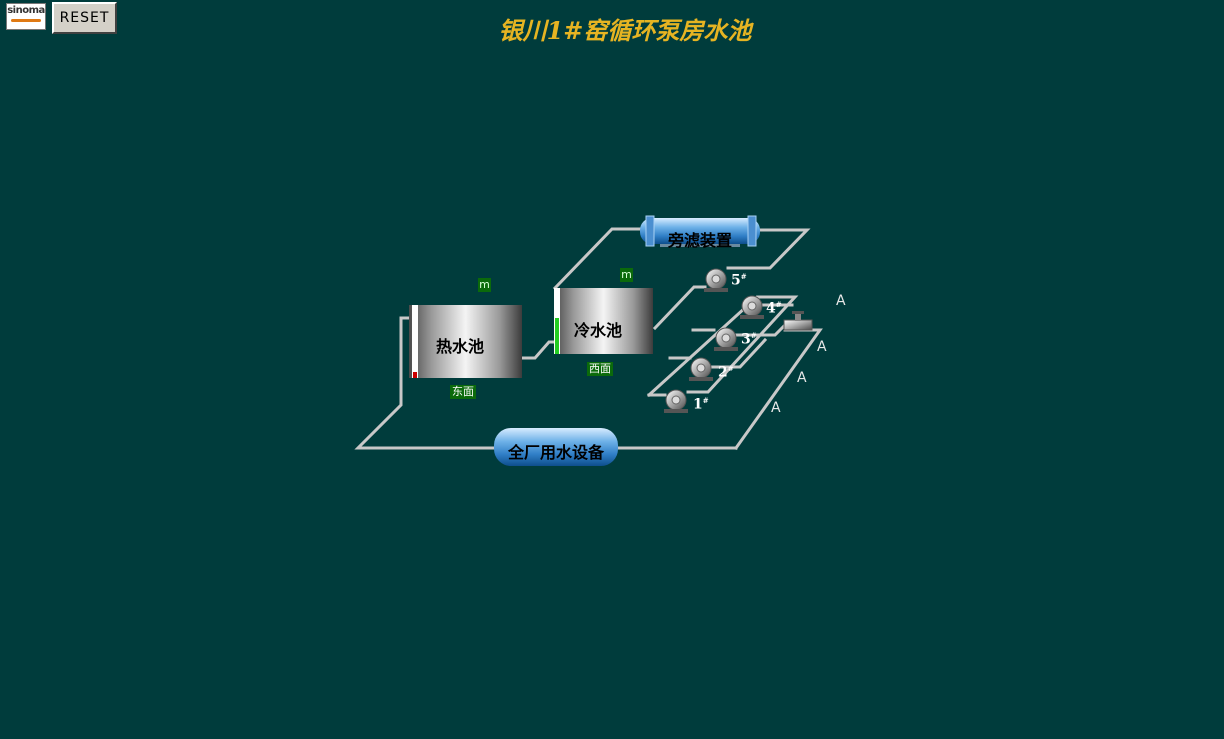  What do you see at coordinates (798, 317) in the screenshot?
I see `valve-stem` at bounding box center [798, 317].